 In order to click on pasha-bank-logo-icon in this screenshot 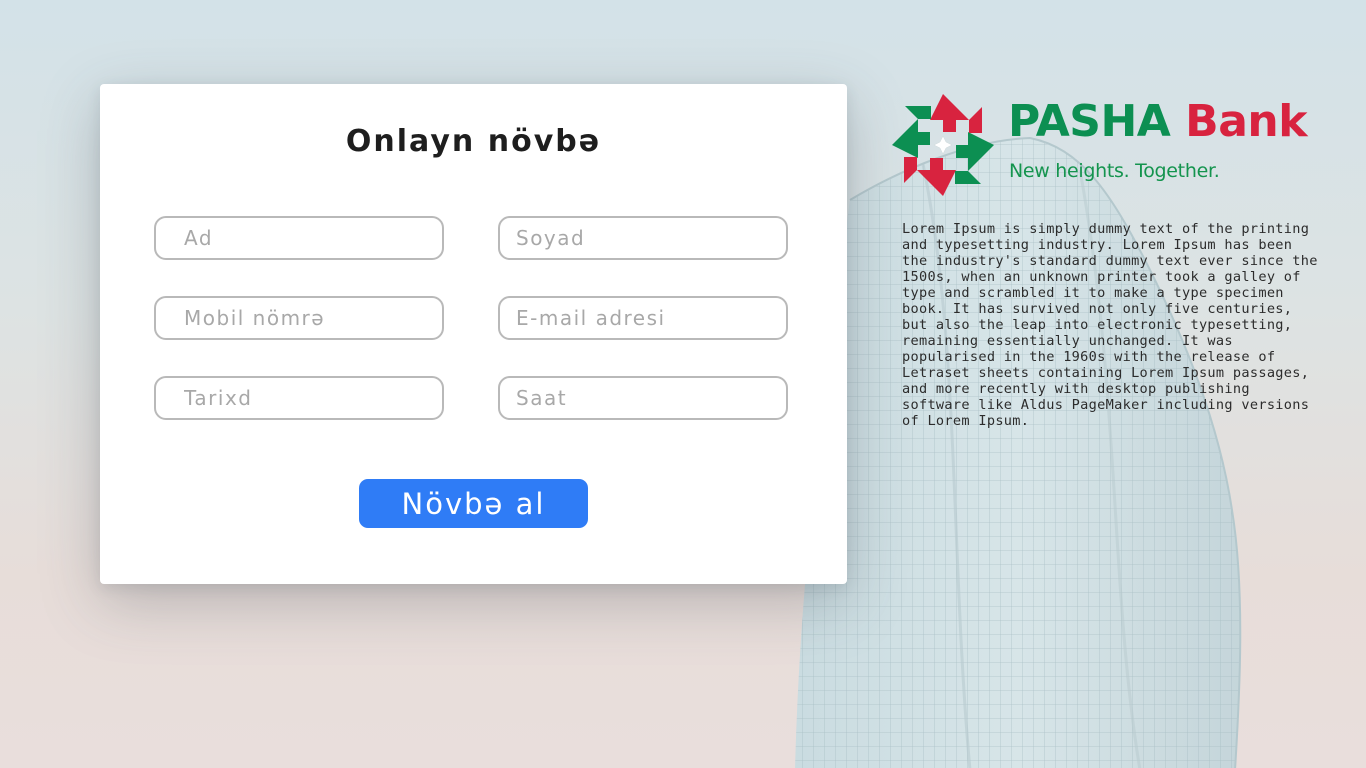, I will do `click(943, 145)`.